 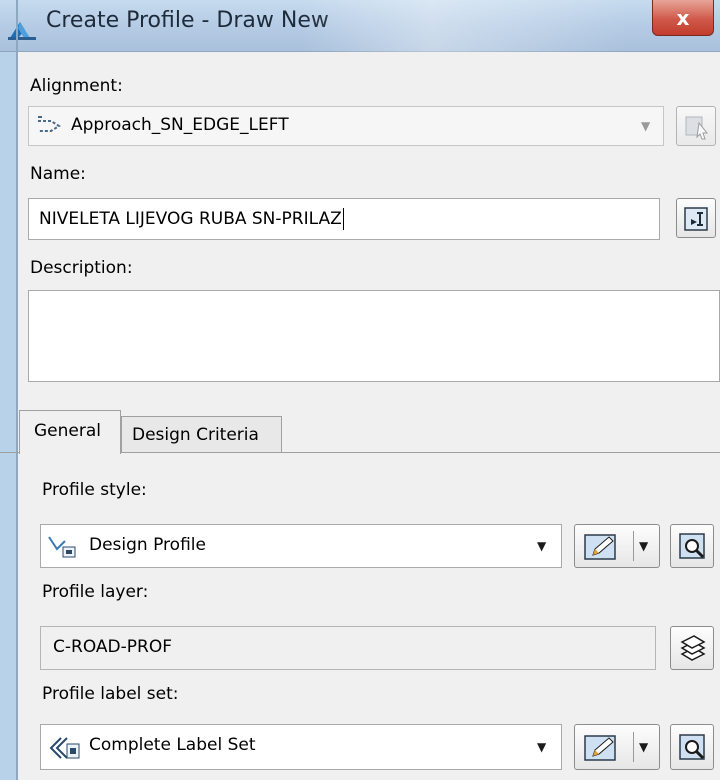 What do you see at coordinates (95, 592) in the screenshot?
I see `profile-layer-label: Profile layer:` at bounding box center [95, 592].